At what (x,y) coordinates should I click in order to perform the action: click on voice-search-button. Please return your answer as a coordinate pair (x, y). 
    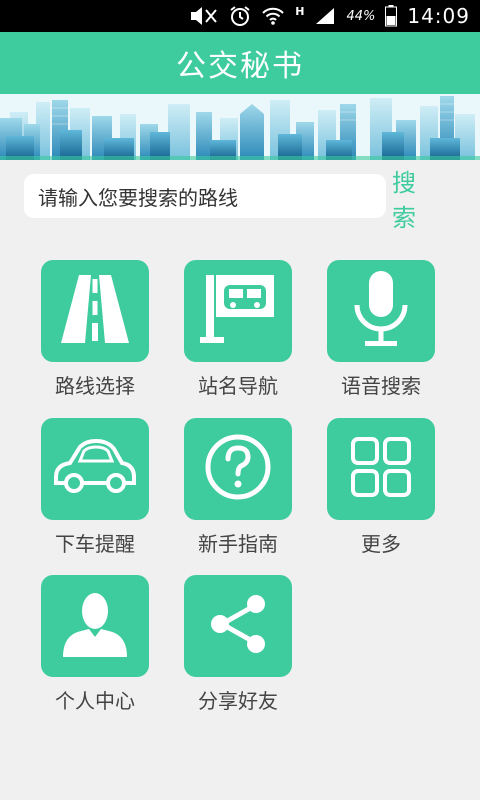
    Looking at the image, I should click on (381, 311).